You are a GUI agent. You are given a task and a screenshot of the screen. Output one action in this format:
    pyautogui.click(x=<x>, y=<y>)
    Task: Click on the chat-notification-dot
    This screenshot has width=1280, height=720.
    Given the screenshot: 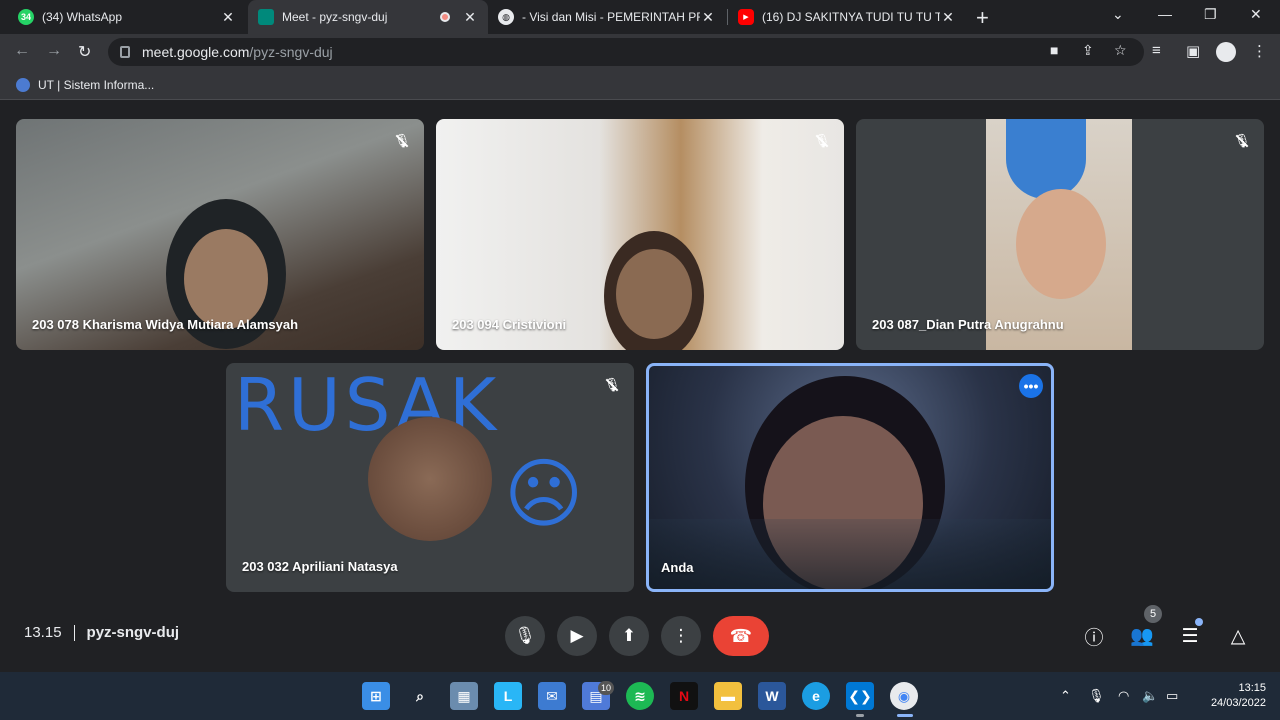 What is the action you would take?
    pyautogui.click(x=1199, y=622)
    